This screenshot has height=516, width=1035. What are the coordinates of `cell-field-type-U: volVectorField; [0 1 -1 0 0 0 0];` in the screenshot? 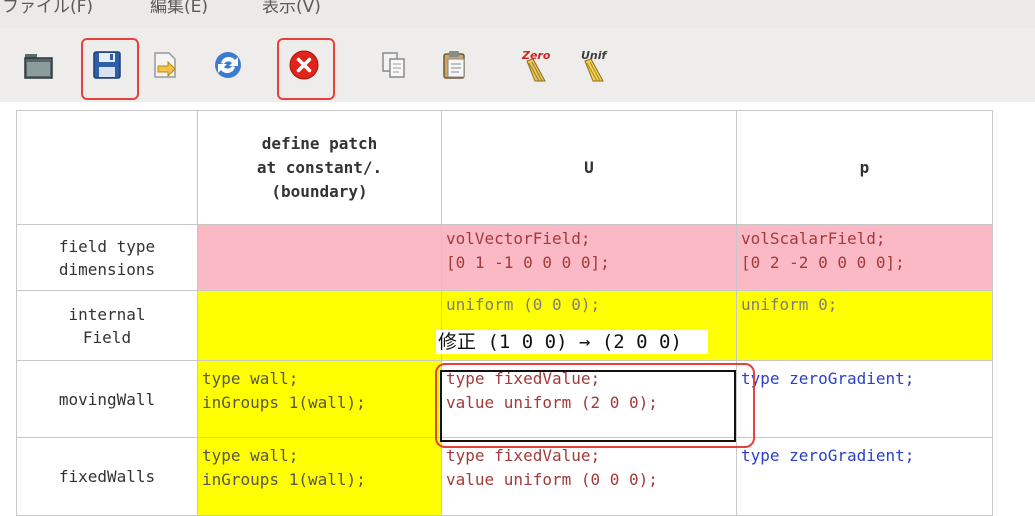 It's located at (589, 257).